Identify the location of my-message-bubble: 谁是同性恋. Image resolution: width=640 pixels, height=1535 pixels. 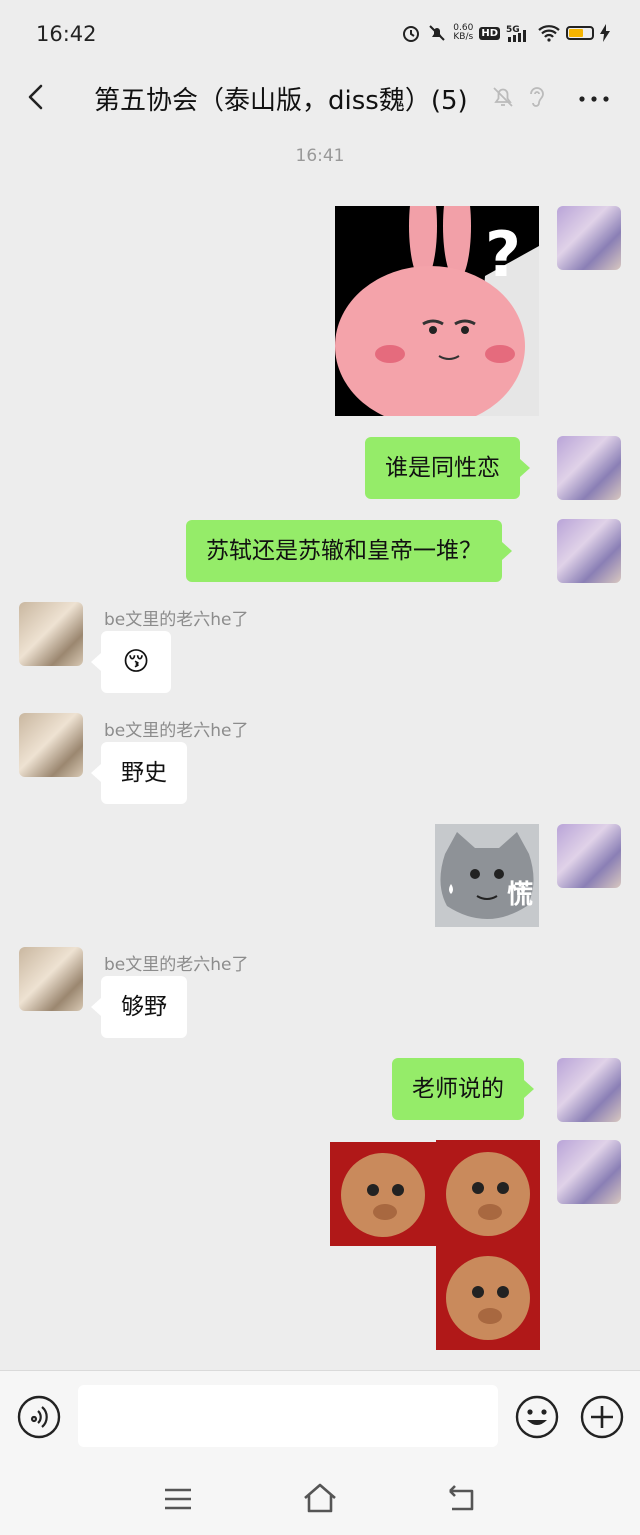
(447, 468).